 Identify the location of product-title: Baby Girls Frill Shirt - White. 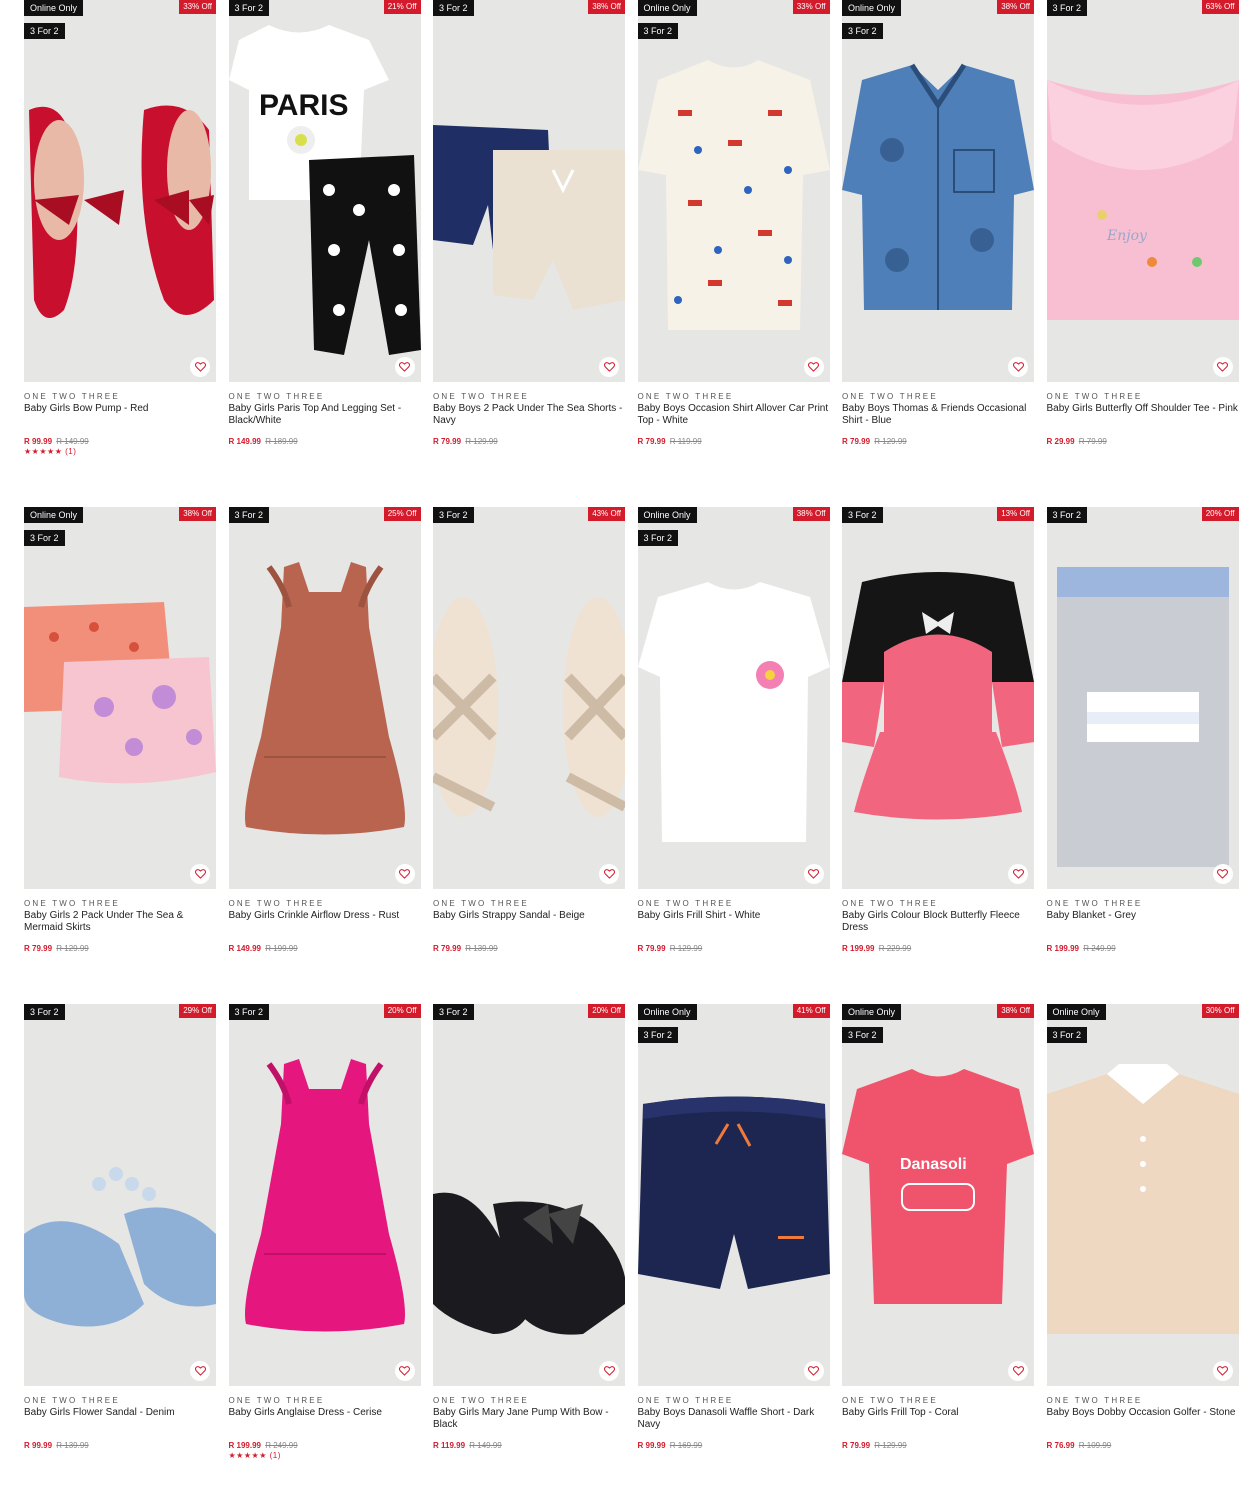
(734, 927).